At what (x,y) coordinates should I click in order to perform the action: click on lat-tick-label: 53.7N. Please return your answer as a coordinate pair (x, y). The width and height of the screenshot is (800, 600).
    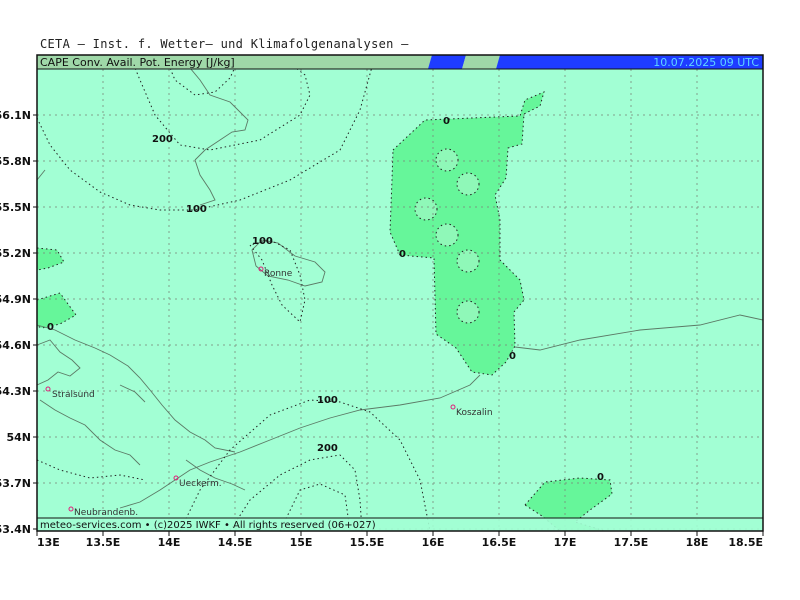
    Looking at the image, I should click on (15, 483).